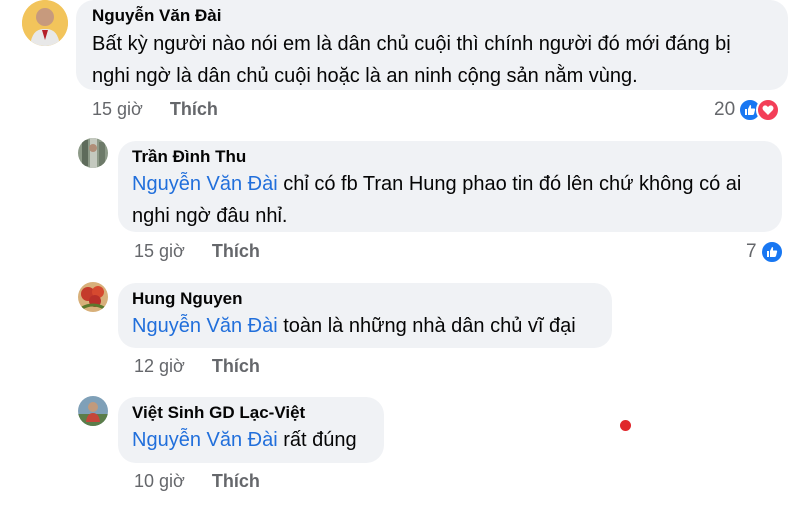  Describe the element at coordinates (197, 481) in the screenshot. I see `comment-actions: 10 giờ Thích` at that location.